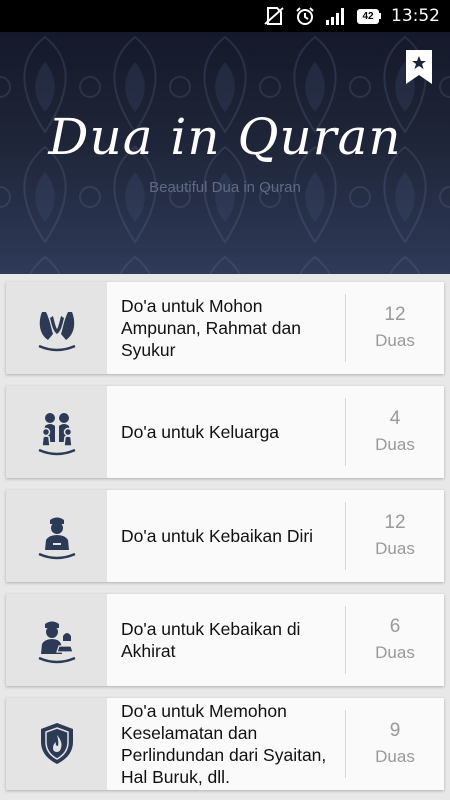  Describe the element at coordinates (336, 16) in the screenshot. I see `signal-icon` at that location.